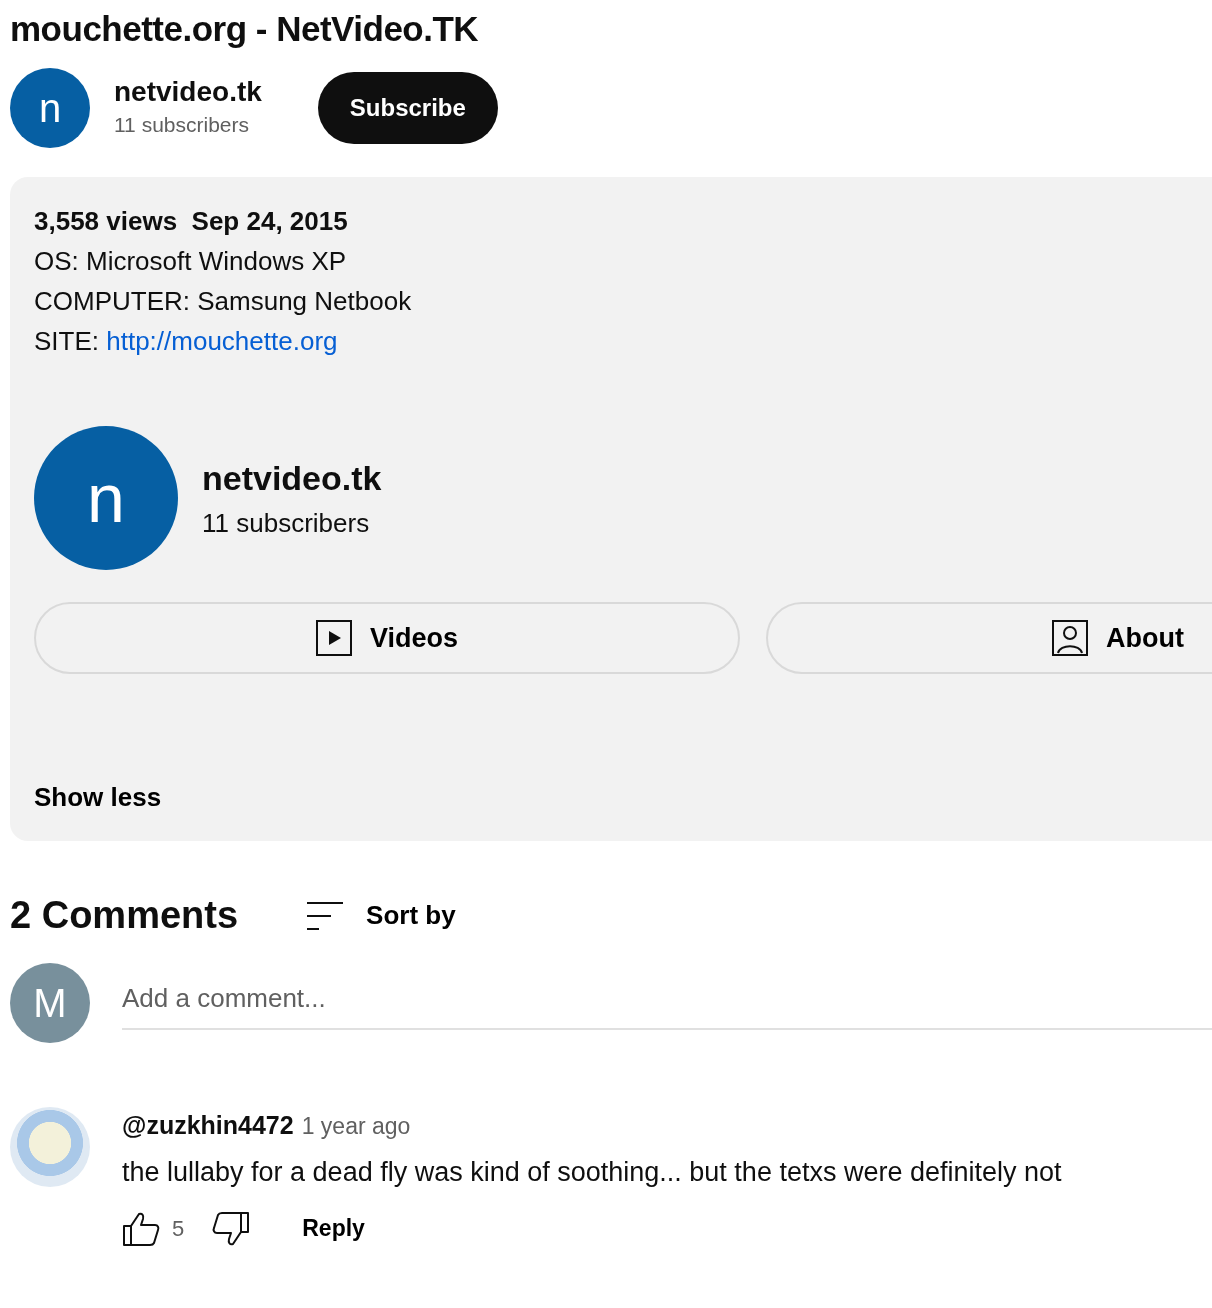  I want to click on like-count: 5, so click(178, 1229).